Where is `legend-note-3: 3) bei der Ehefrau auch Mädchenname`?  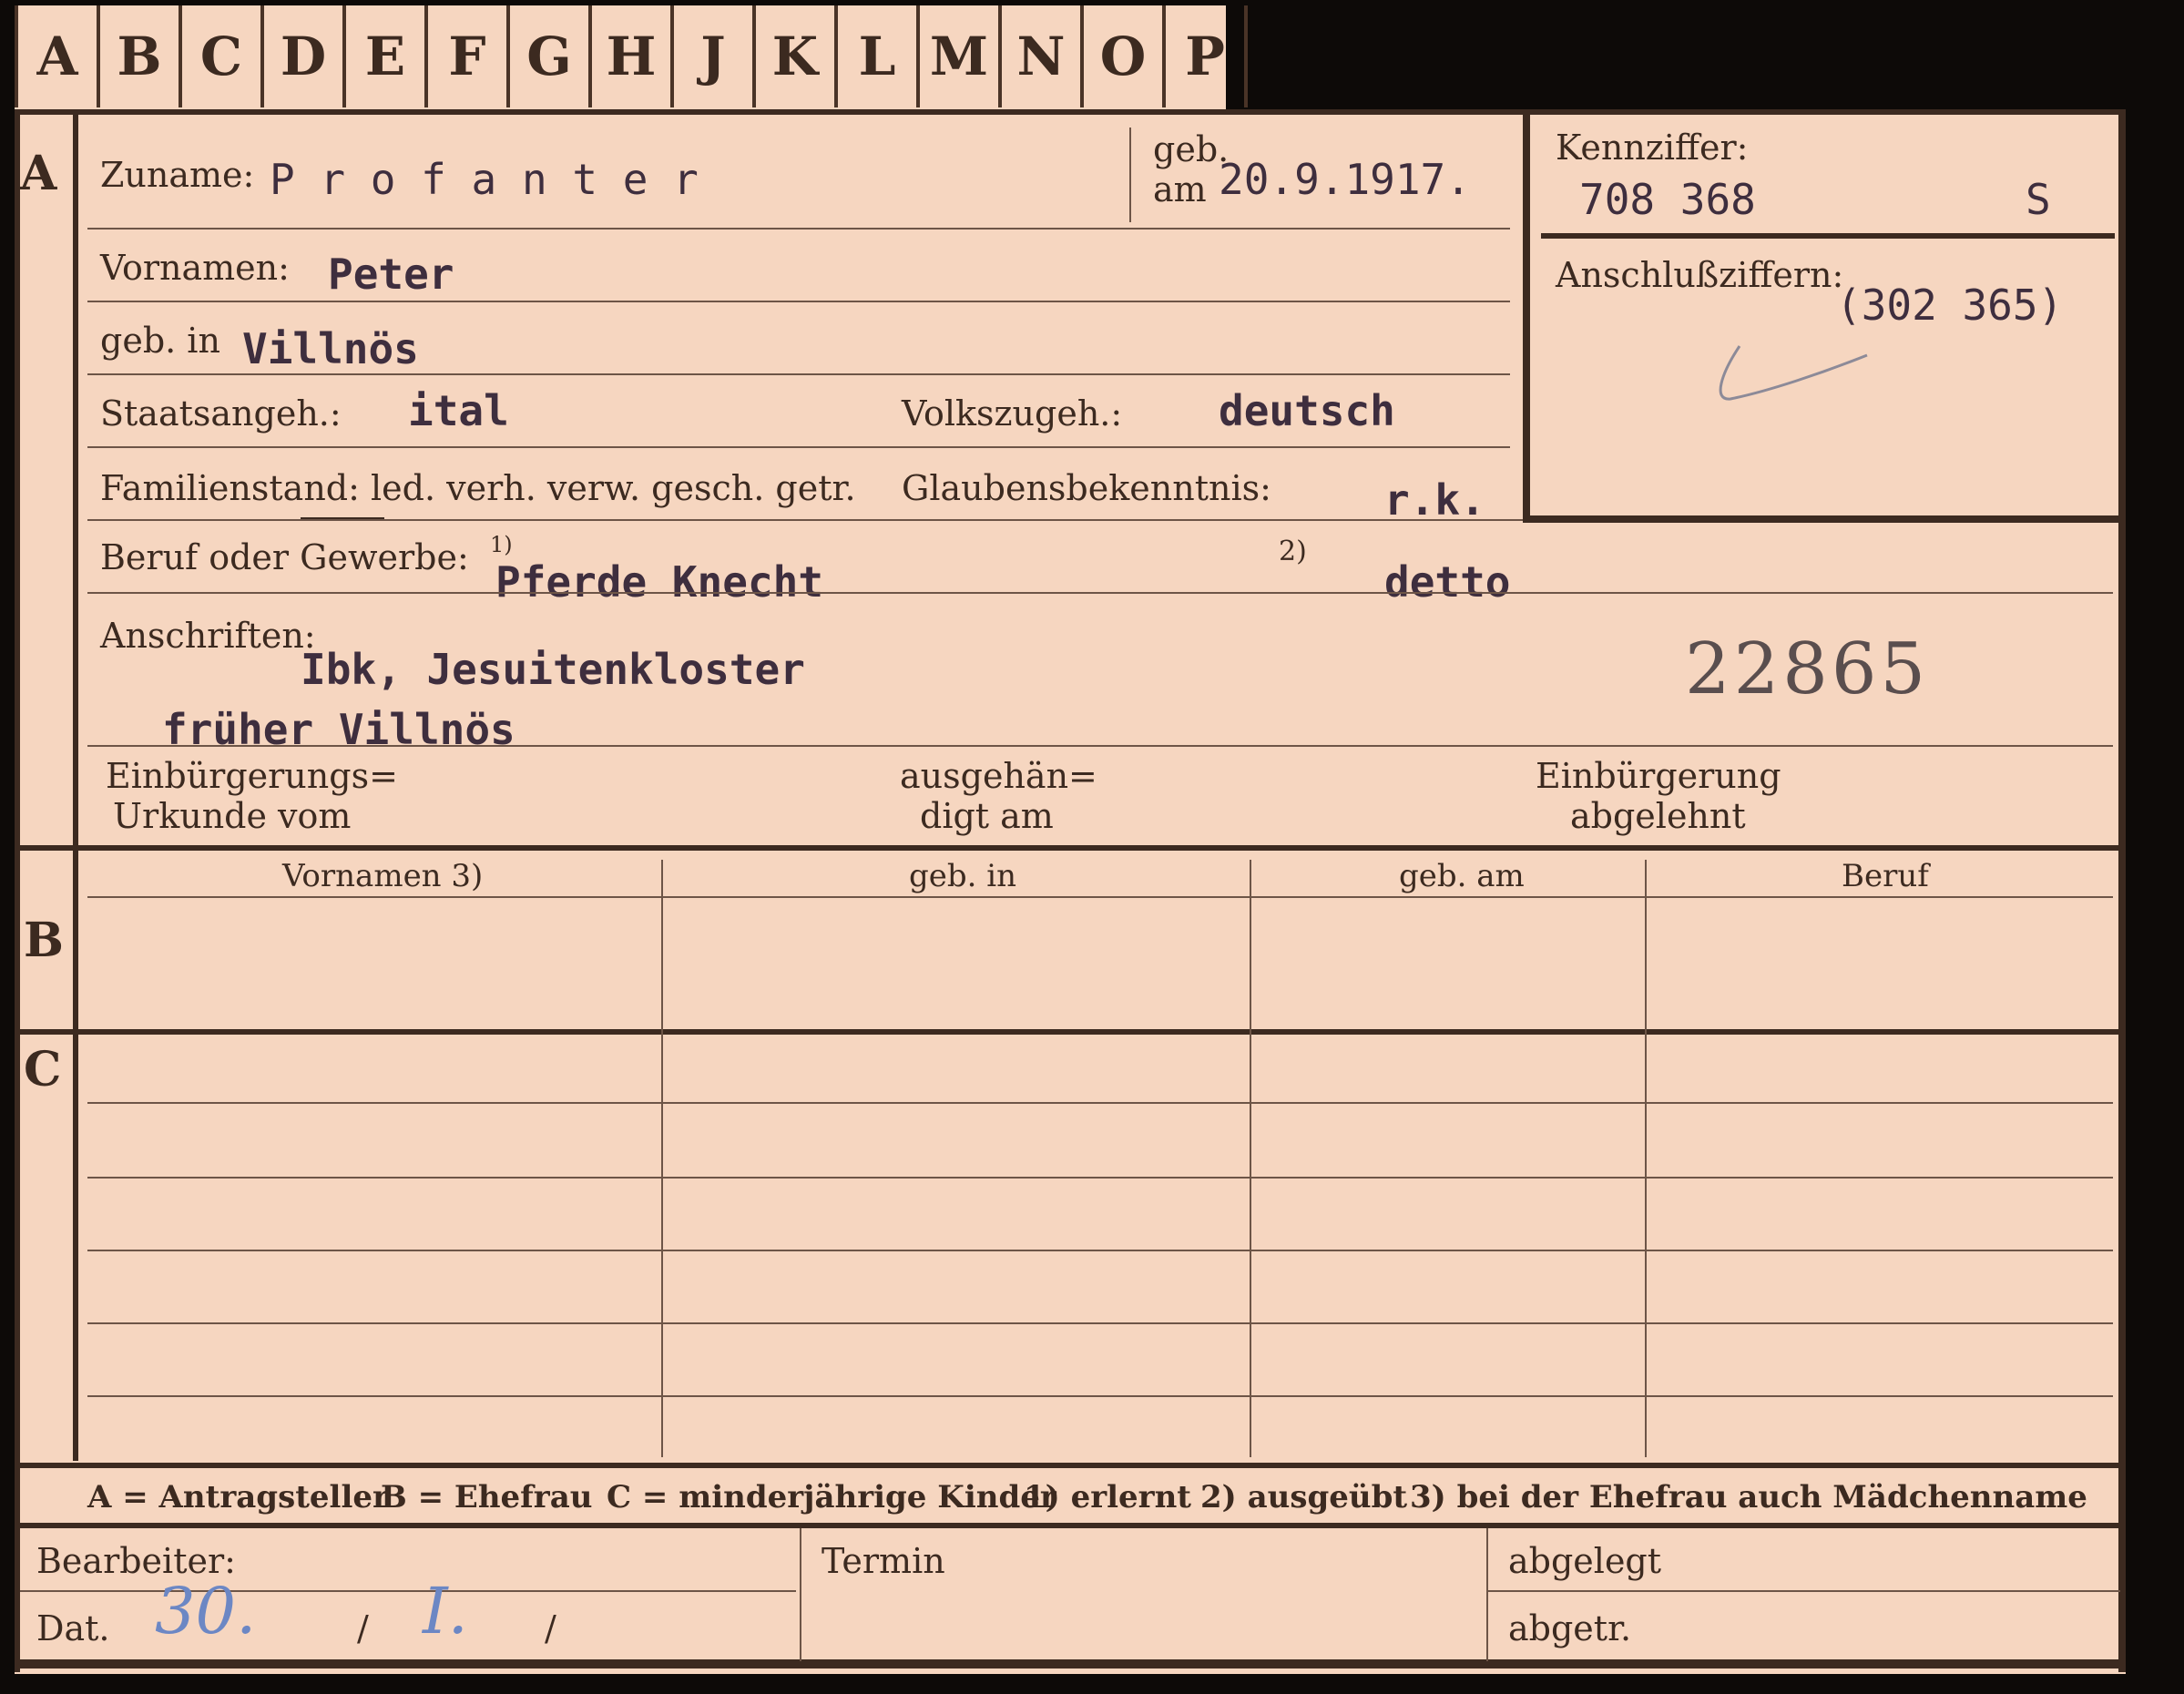
legend-note-3: 3) bei der Ehefrau auch Mädchenname is located at coordinates (1749, 1497).